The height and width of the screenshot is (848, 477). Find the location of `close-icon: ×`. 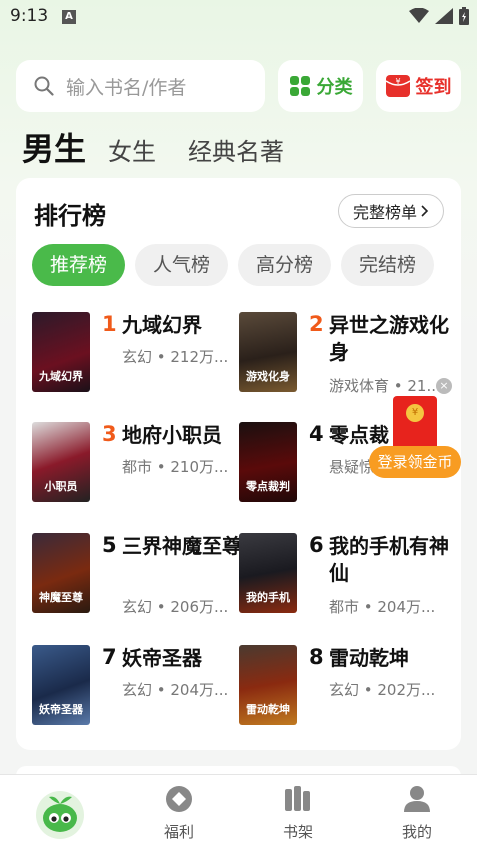

close-icon: × is located at coordinates (444, 386).